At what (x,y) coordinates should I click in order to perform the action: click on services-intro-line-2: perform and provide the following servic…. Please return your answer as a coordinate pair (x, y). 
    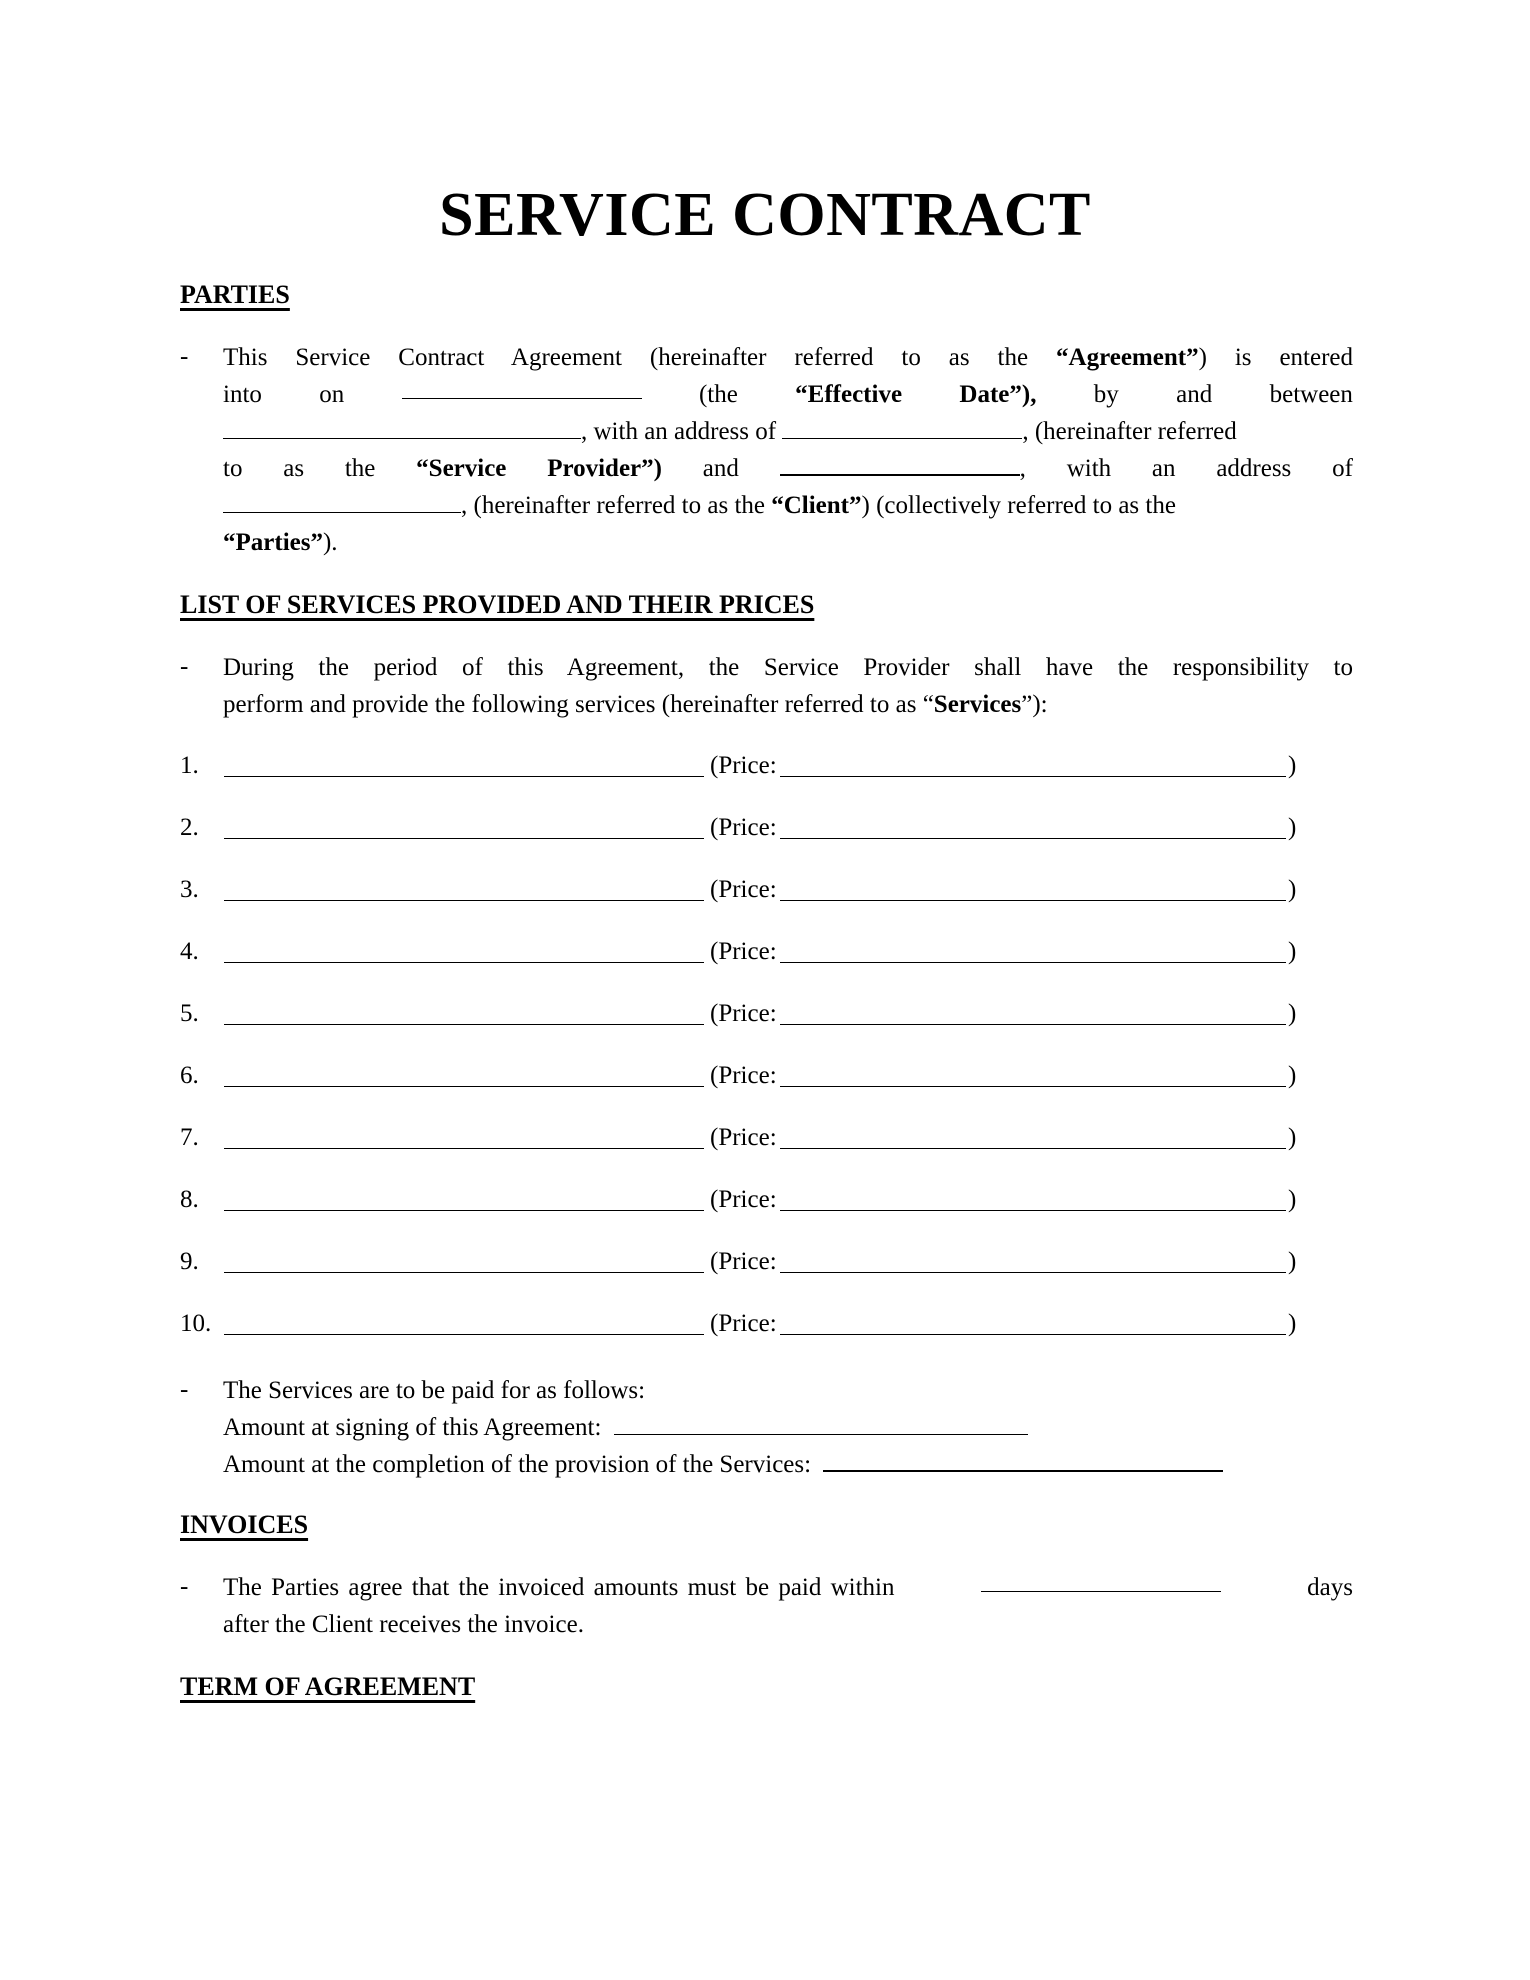
    Looking at the image, I should click on (635, 704).